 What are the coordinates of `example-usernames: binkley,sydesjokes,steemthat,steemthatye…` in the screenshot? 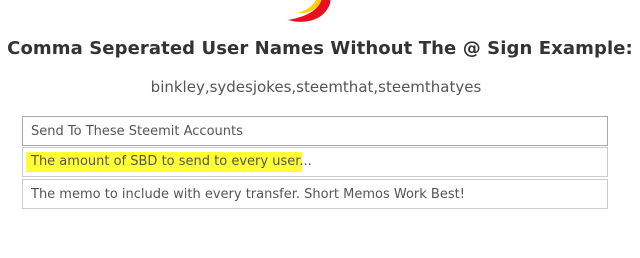 It's located at (316, 87).